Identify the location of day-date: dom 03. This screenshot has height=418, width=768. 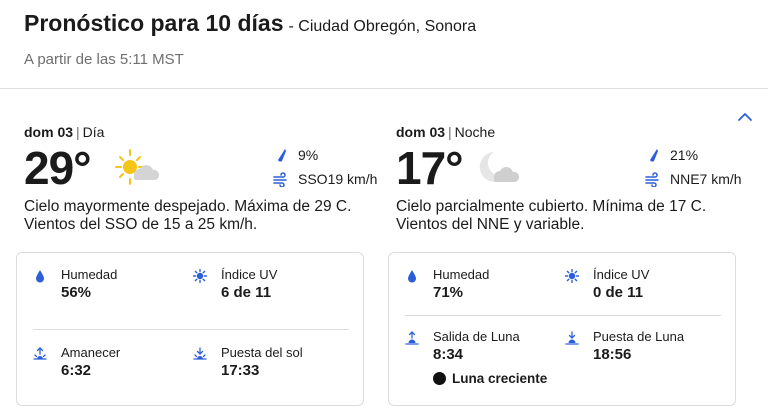
(49, 132).